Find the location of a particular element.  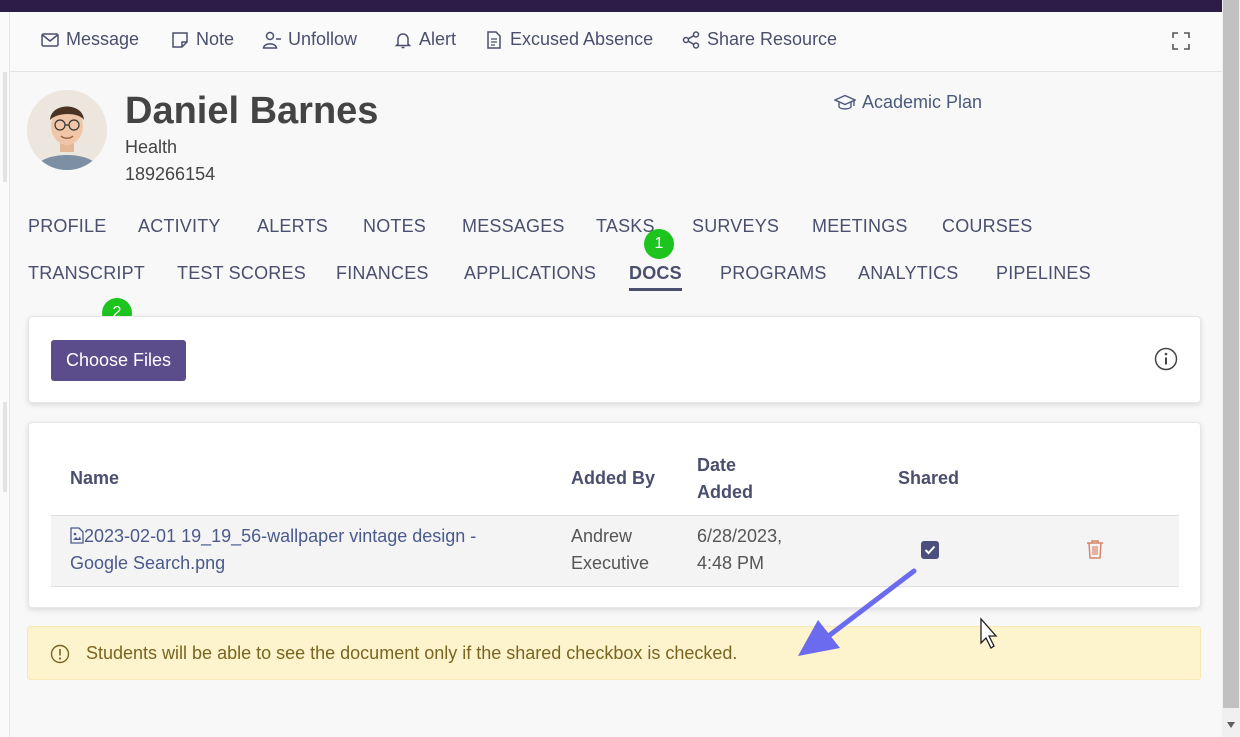

note-action: Note is located at coordinates (202, 39).